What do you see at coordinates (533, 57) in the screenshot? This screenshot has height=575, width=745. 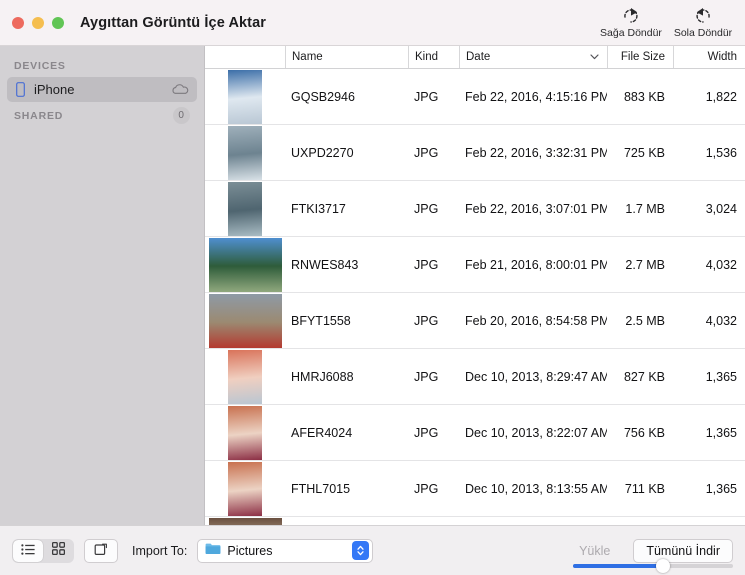 I see `column-header-date: Date` at bounding box center [533, 57].